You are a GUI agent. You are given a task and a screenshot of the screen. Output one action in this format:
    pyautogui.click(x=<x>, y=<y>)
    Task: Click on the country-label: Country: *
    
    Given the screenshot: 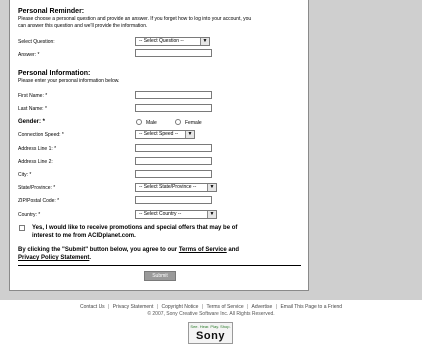 What is the action you would take?
    pyautogui.click(x=29, y=215)
    